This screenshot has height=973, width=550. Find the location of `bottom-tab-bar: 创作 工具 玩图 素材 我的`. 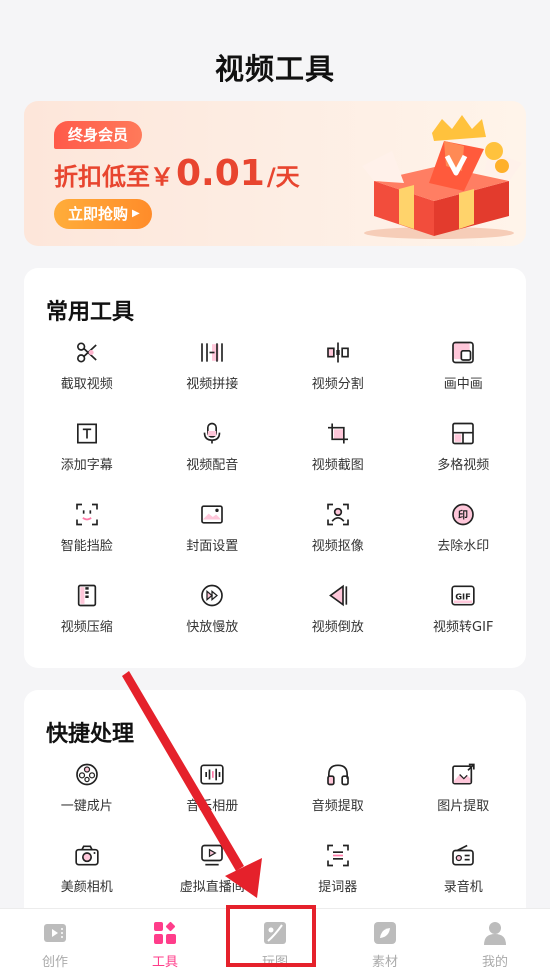

bottom-tab-bar: 创作 工具 玩图 素材 我的 is located at coordinates (275, 940).